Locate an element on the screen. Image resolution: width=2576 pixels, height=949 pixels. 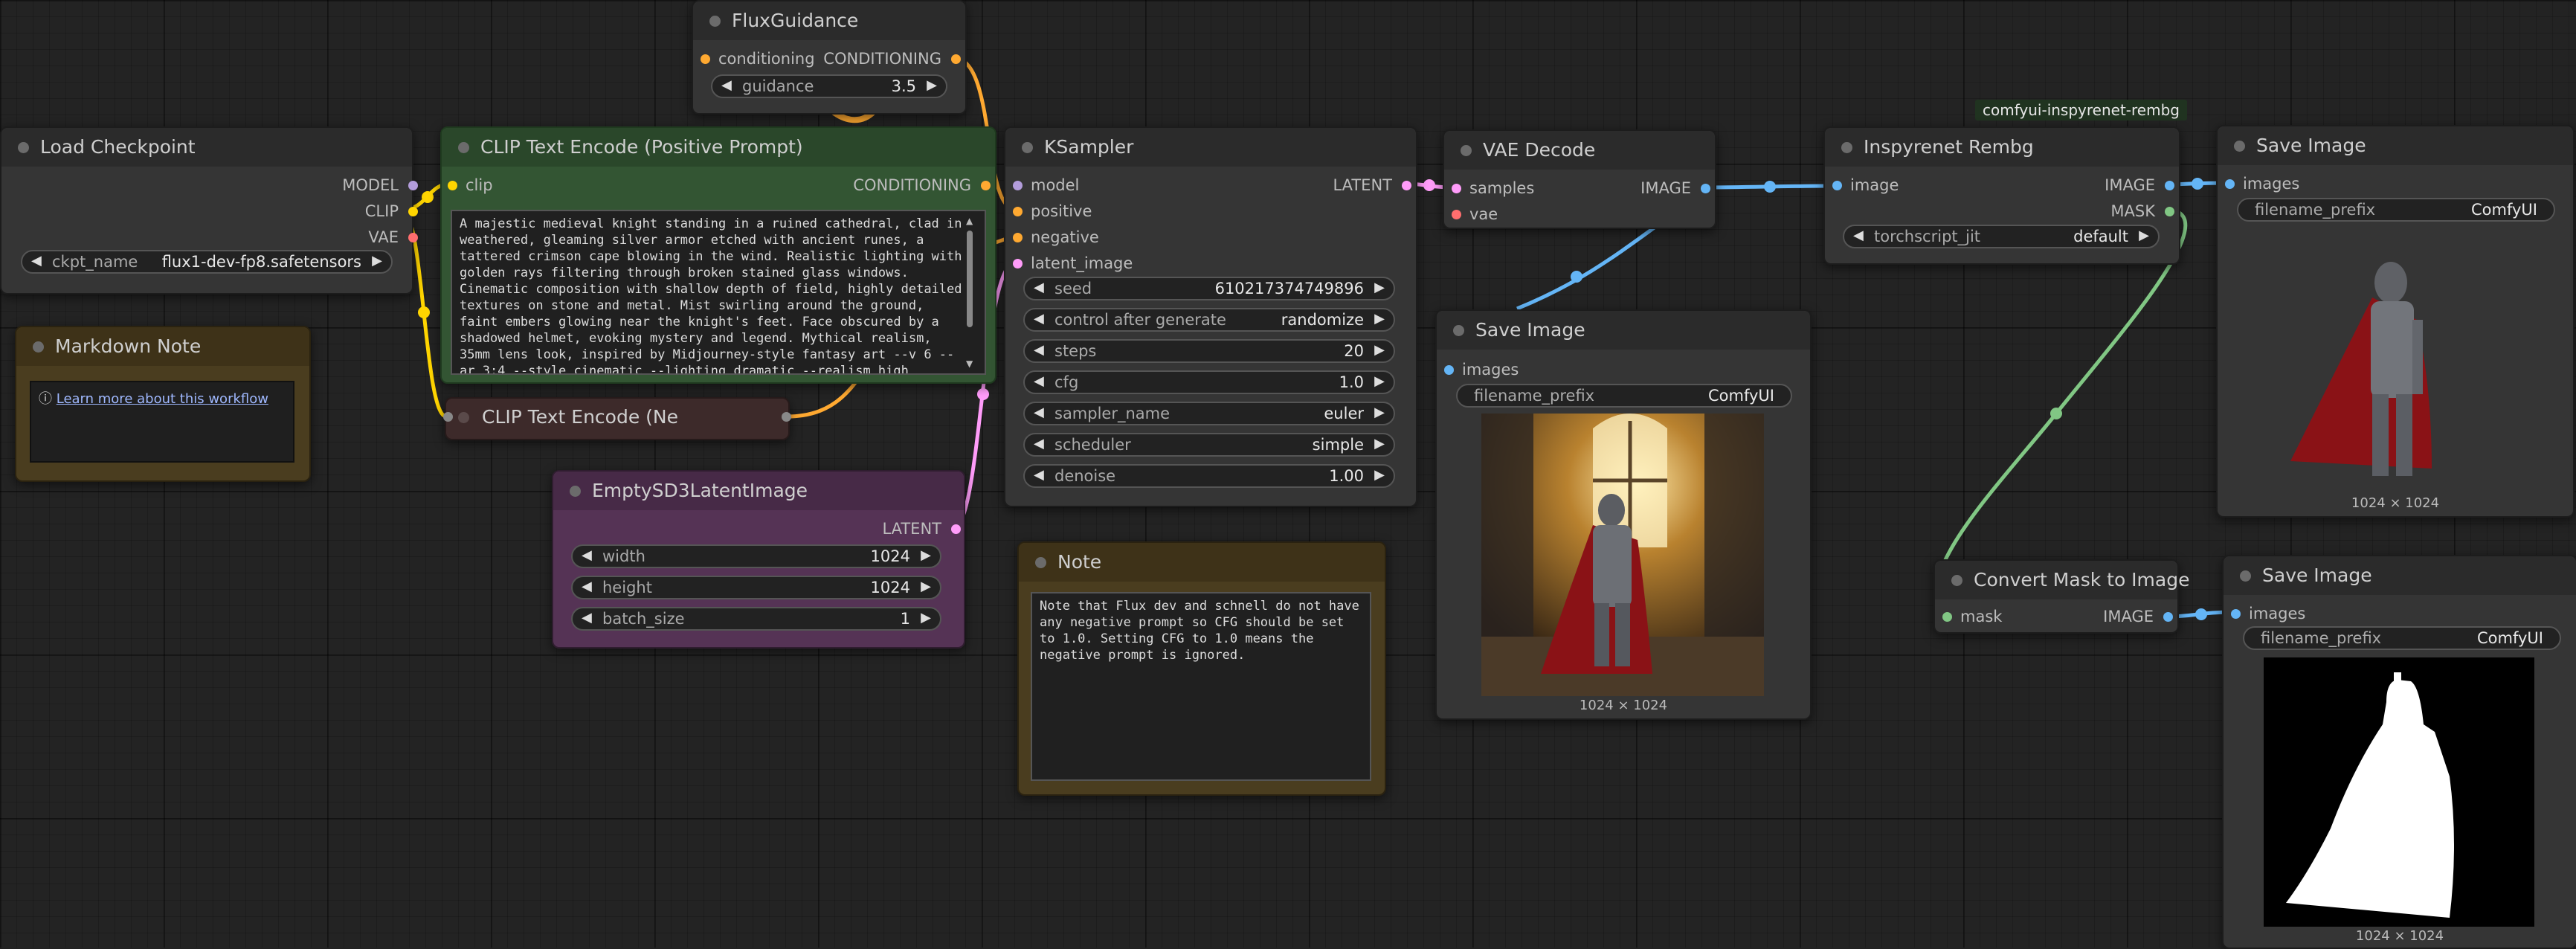
node-title-bar: EmptySD3LatentImage is located at coordinates (758, 491).